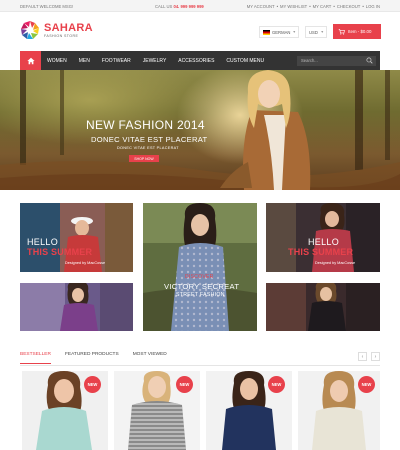 This screenshot has height=450, width=400. I want to click on phone-prefix: Call us, so click(164, 6).